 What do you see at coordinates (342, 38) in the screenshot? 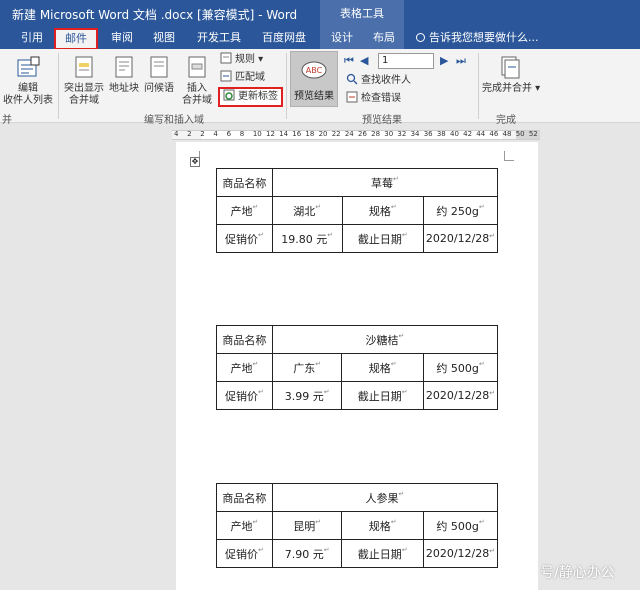
I see `tab-design: 设计` at bounding box center [342, 38].